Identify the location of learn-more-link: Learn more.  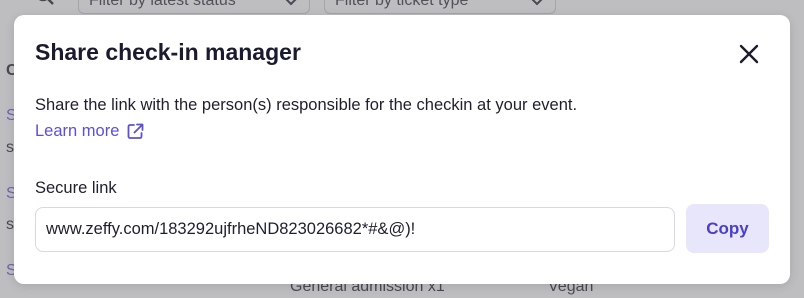
(89, 131).